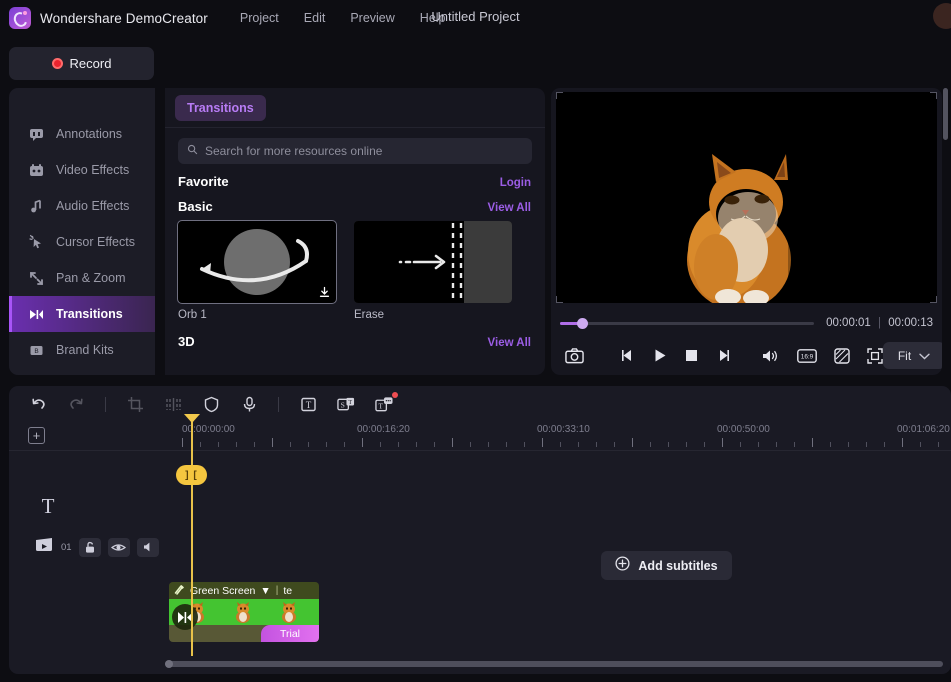 This screenshot has height=682, width=951. I want to click on fullscreen-icon, so click(875, 355).